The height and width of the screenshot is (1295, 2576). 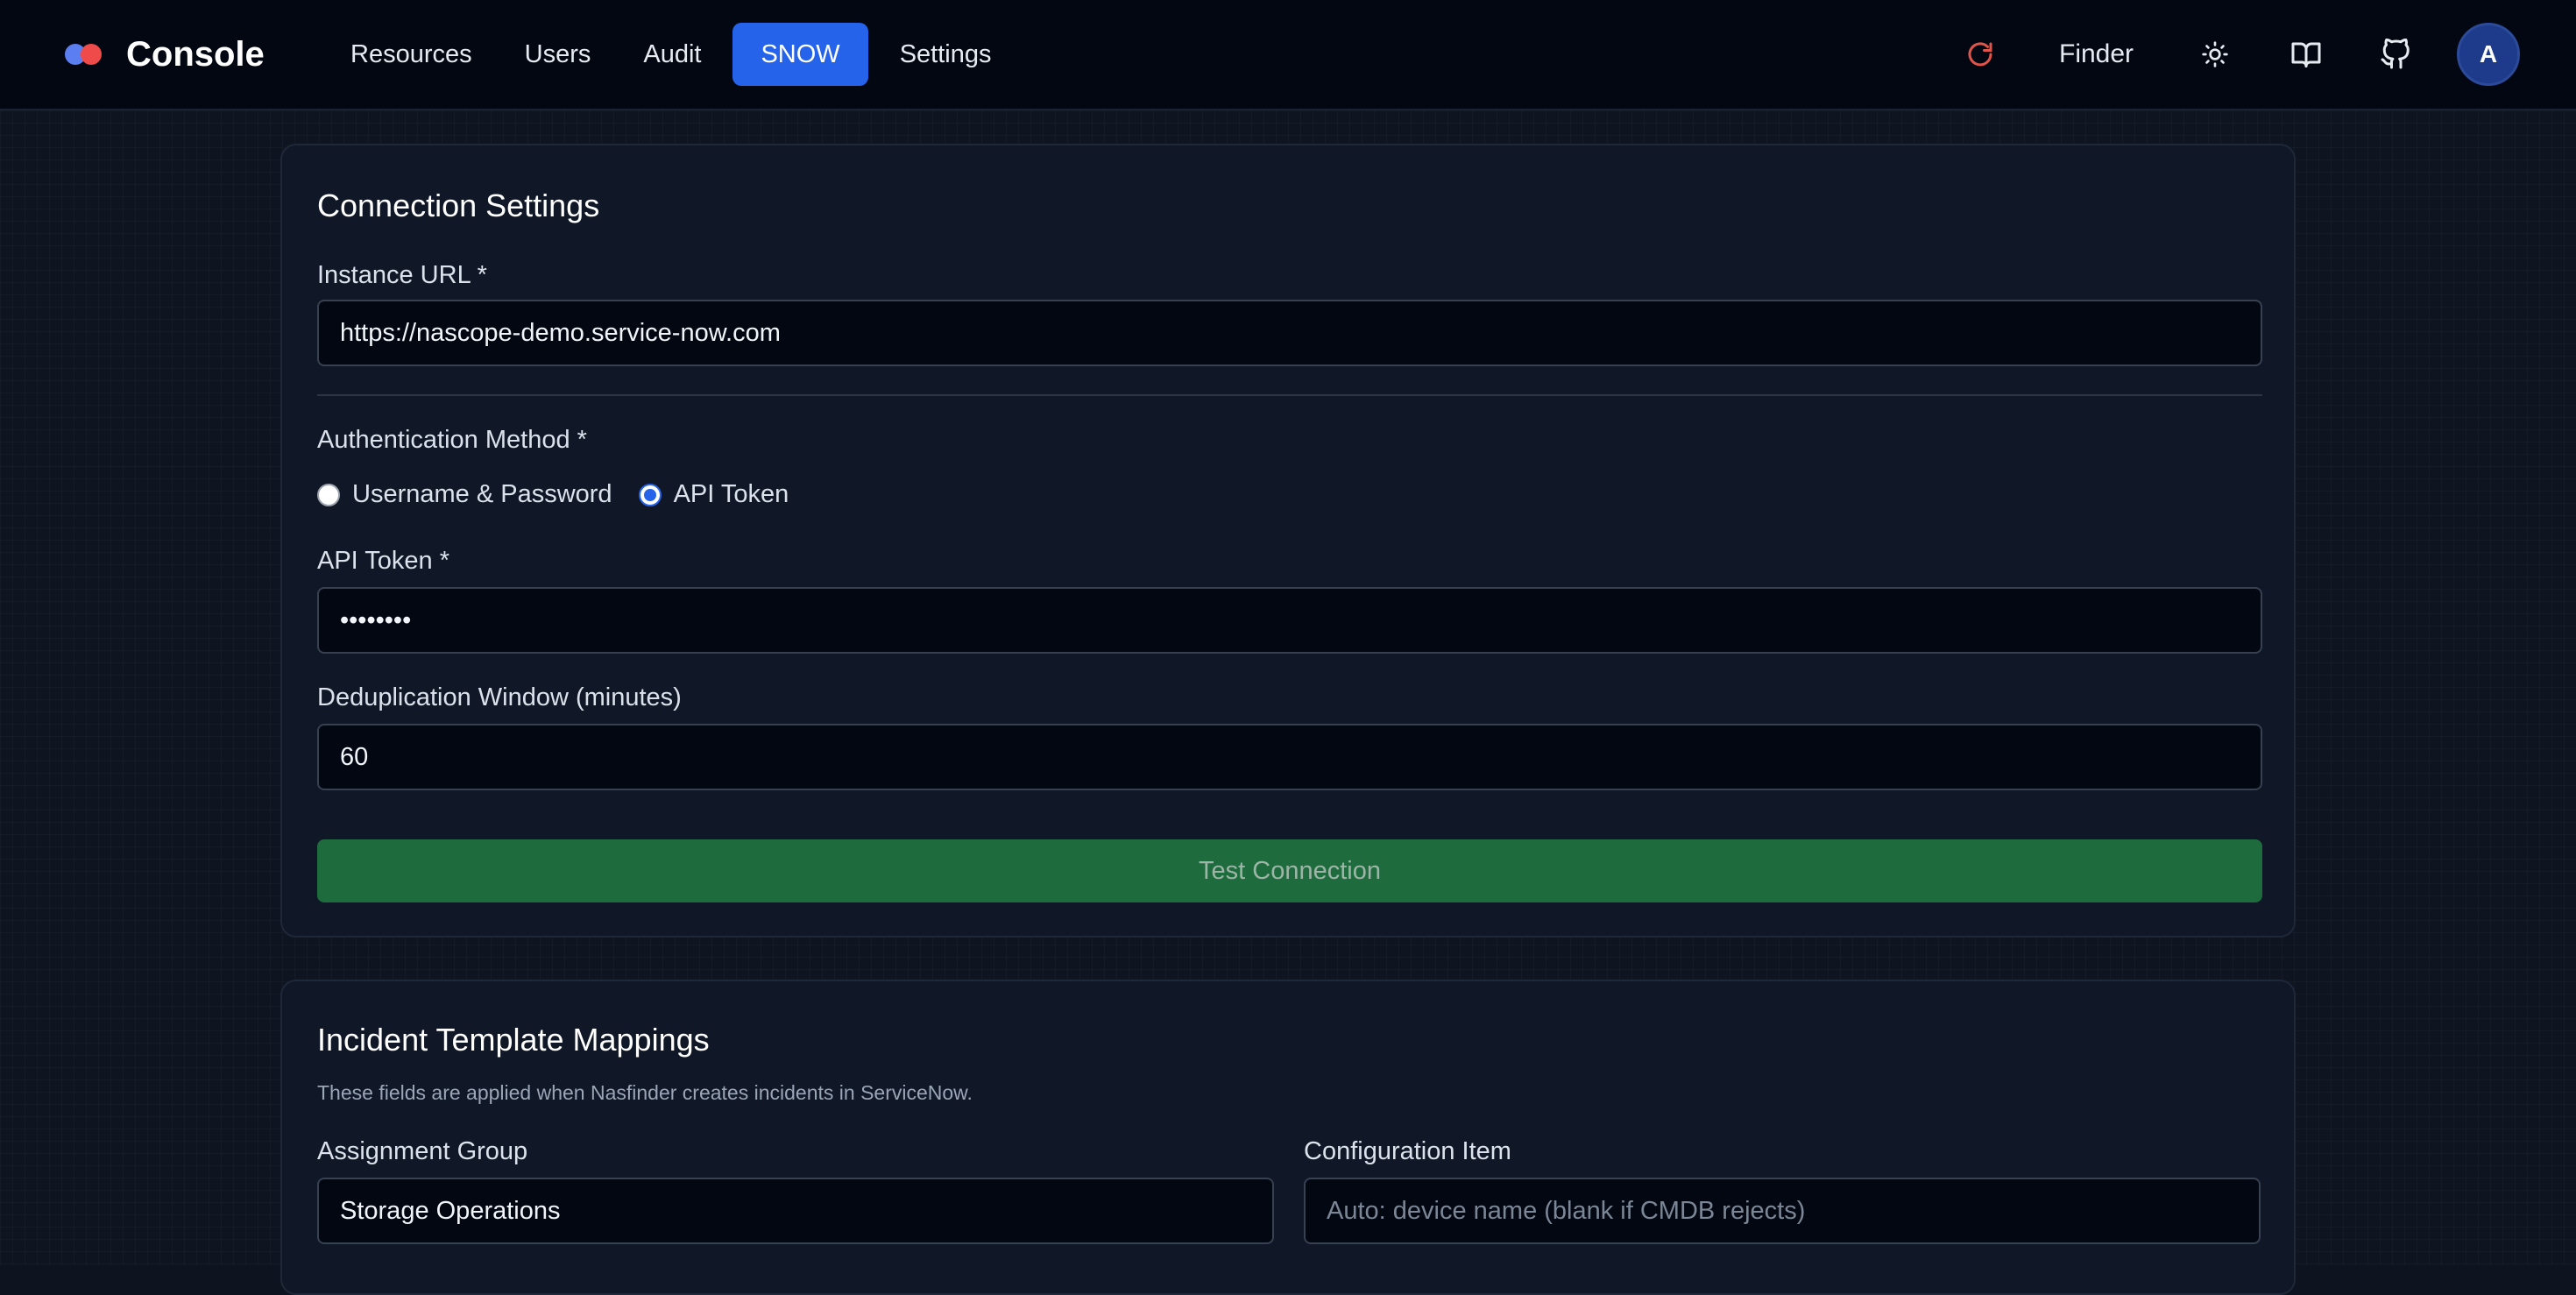 I want to click on auth-method-radio-group: Username & Password API Token, so click(x=566, y=494).